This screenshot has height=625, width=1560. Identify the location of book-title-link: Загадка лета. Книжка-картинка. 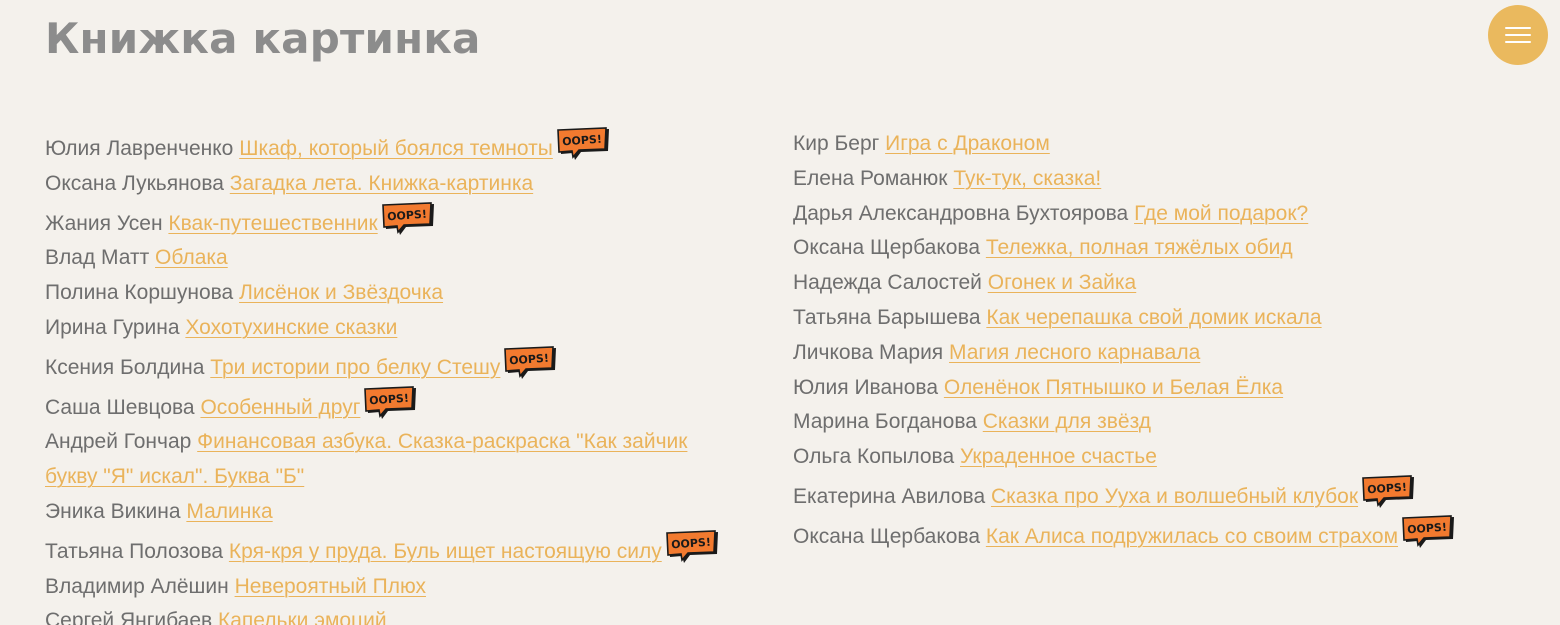
(381, 183).